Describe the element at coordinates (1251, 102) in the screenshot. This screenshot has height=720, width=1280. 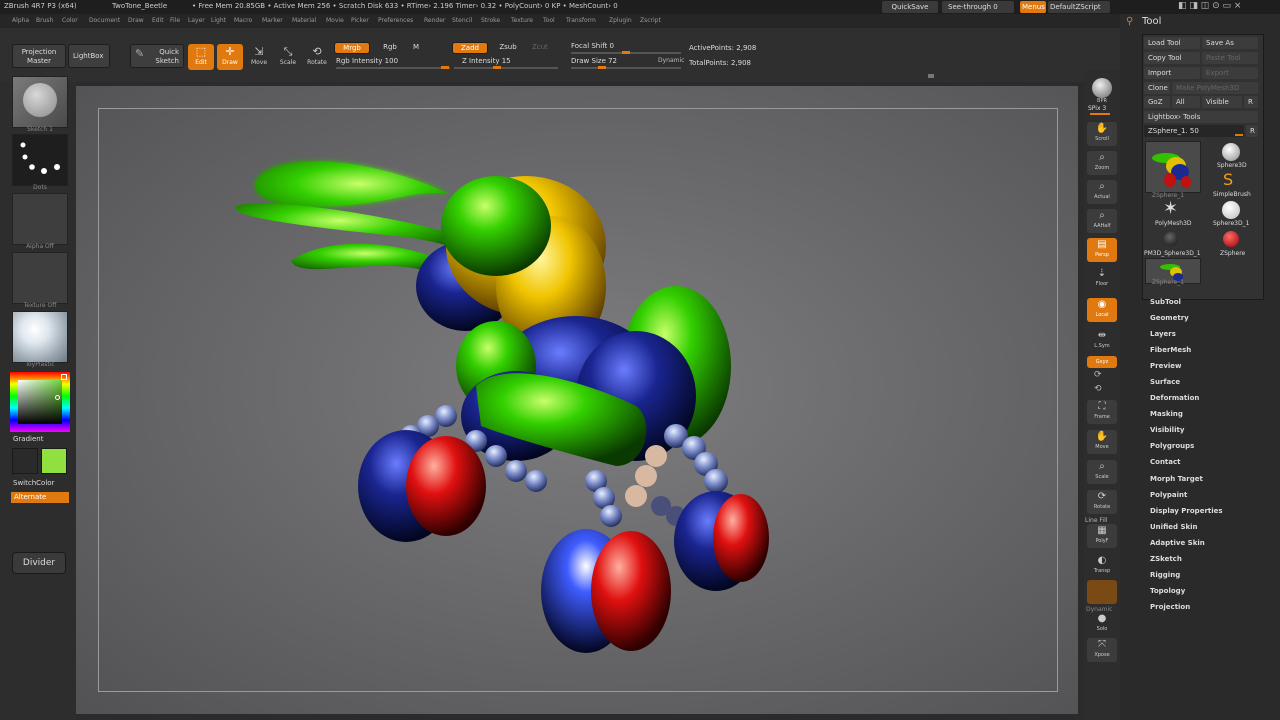
I see `goz-r-button: R` at that location.